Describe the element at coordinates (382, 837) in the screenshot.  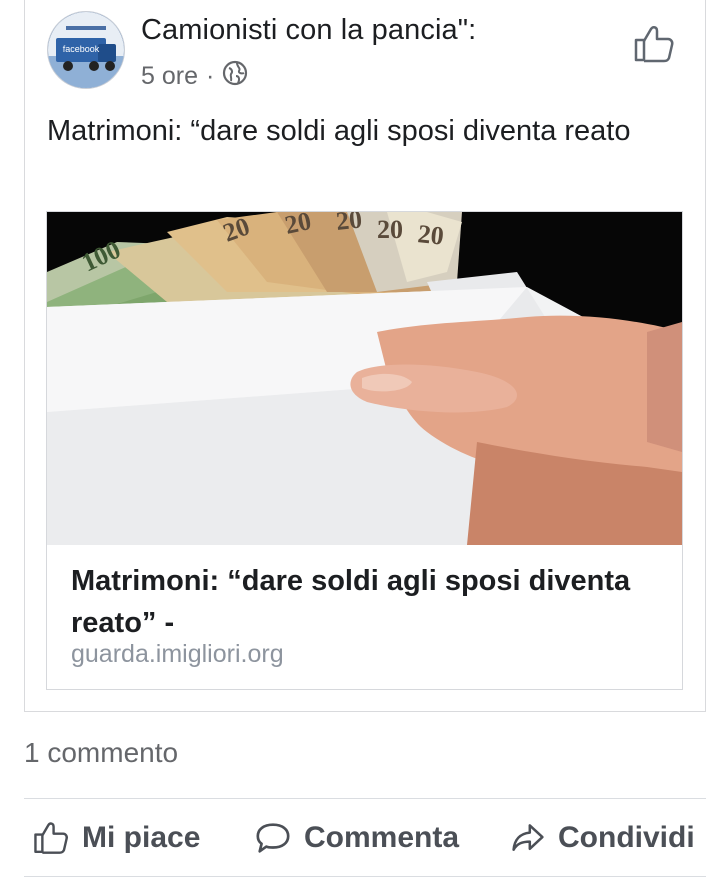
I see `comment-label: Commenta` at that location.